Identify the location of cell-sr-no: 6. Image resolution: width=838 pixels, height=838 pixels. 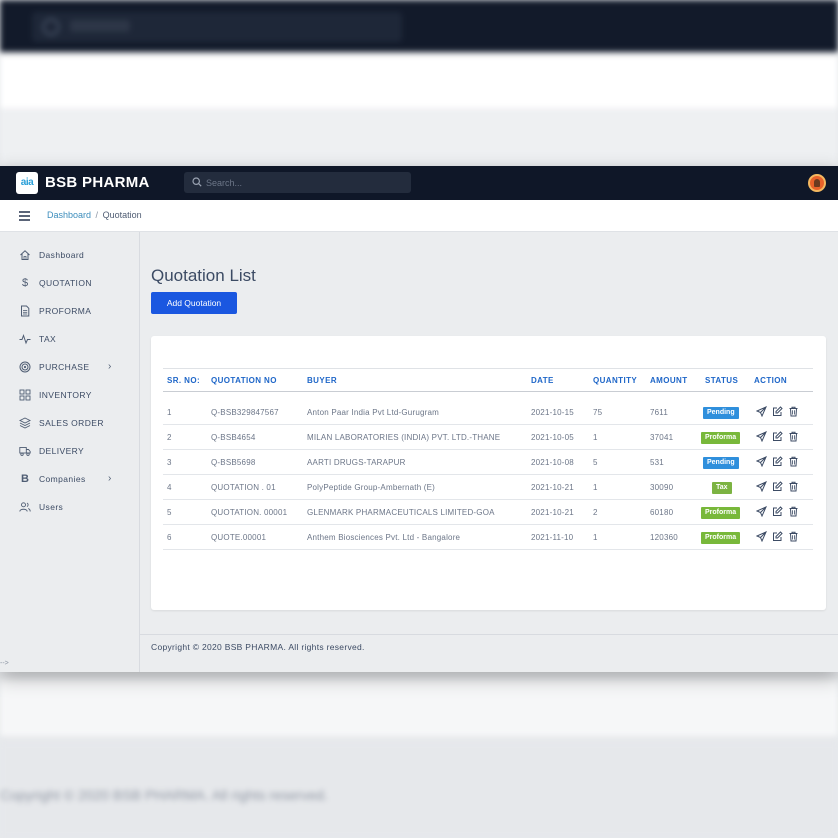
(169, 537).